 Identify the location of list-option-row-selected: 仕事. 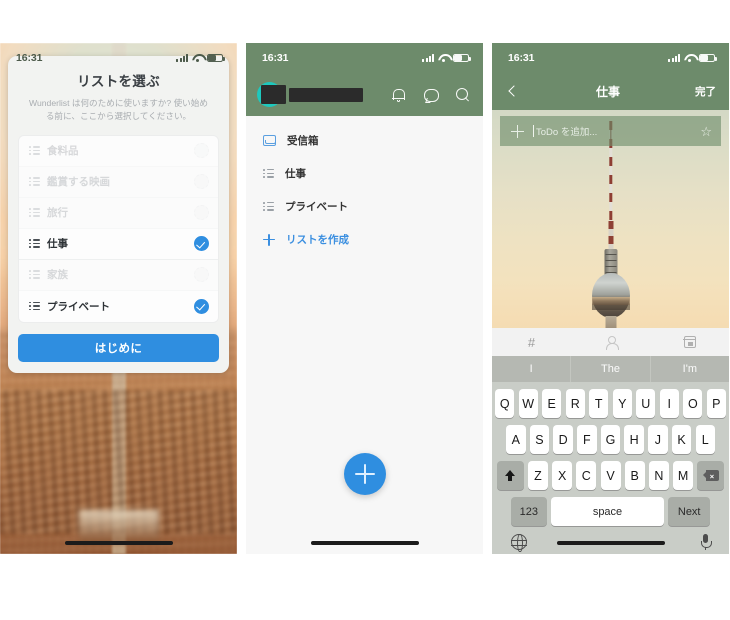
(118, 244).